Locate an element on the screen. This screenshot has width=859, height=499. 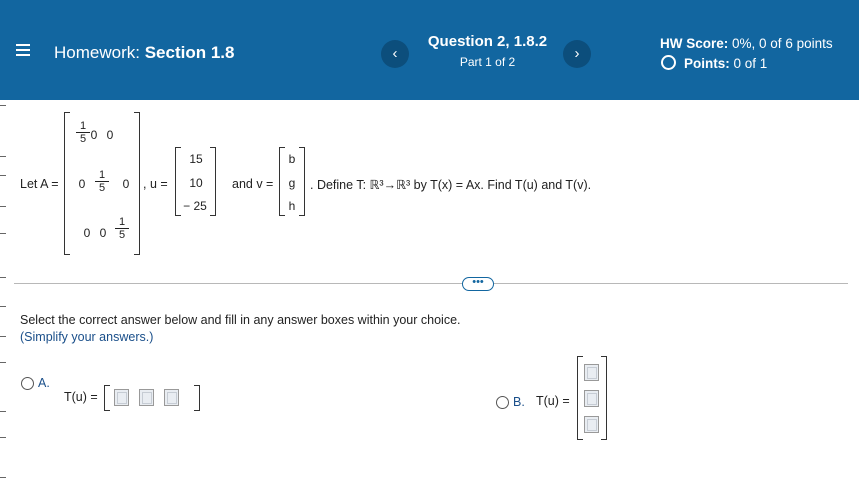
option-a-radio is located at coordinates (27, 383).